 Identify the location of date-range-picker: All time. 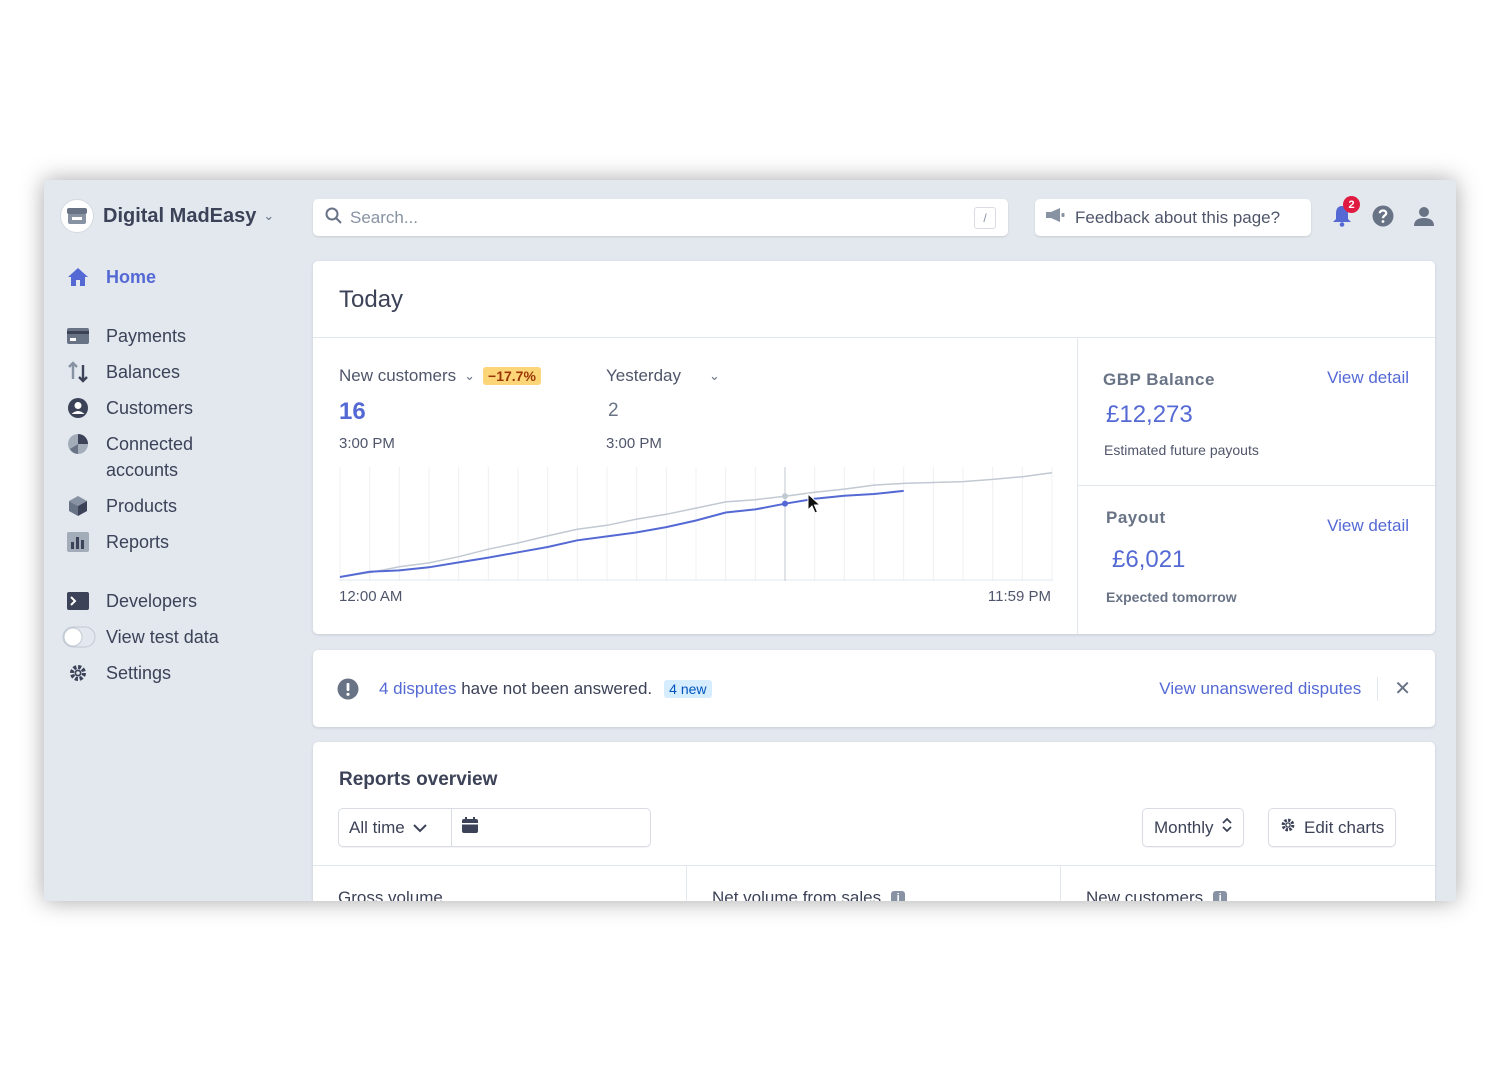
(494, 827).